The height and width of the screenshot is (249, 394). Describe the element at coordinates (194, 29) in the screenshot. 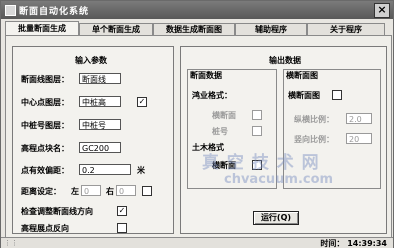

I see `tab-data-section-chart: 数据生成断面图` at that location.